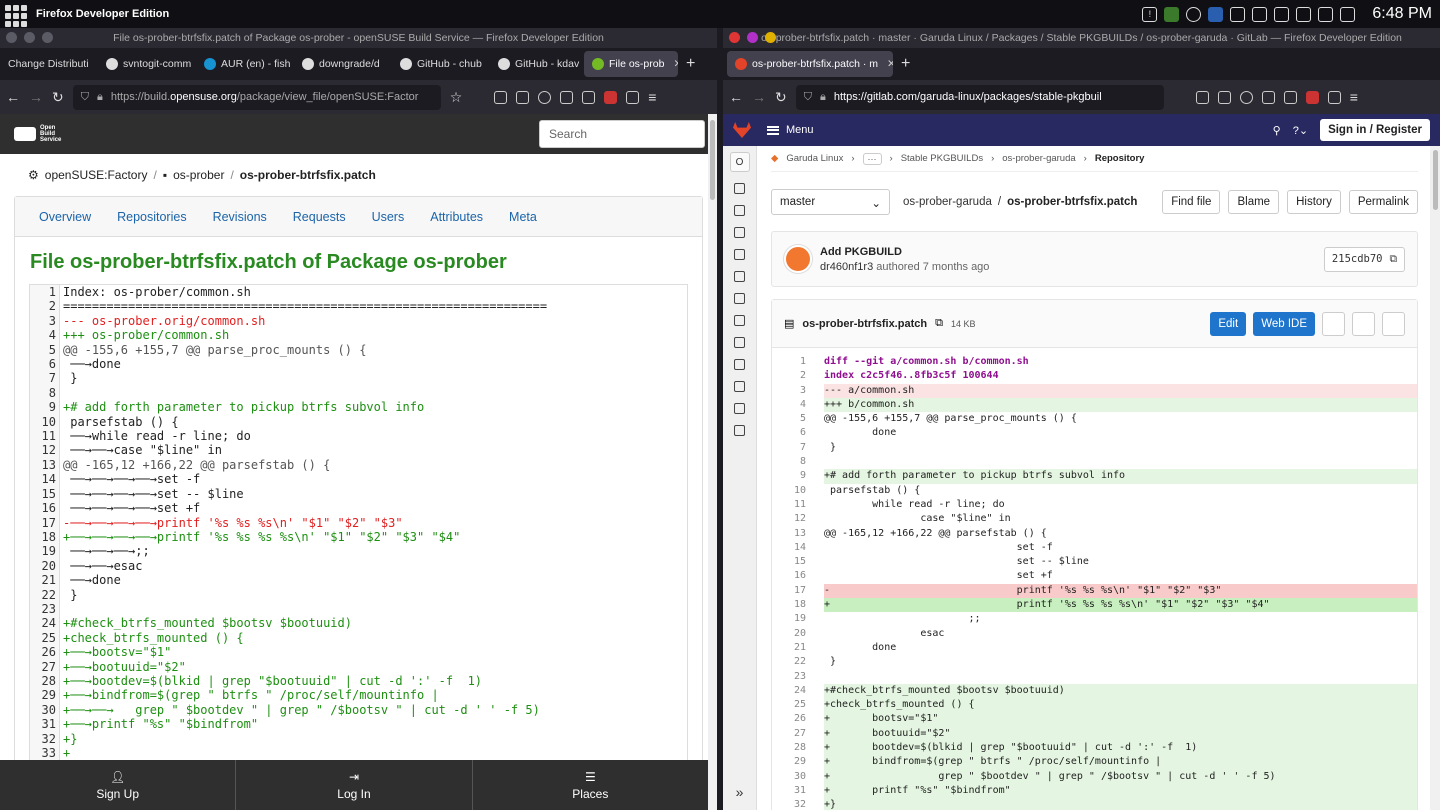 This screenshot has width=1440, height=810. I want to click on edit-button: Edit, so click(1228, 323).